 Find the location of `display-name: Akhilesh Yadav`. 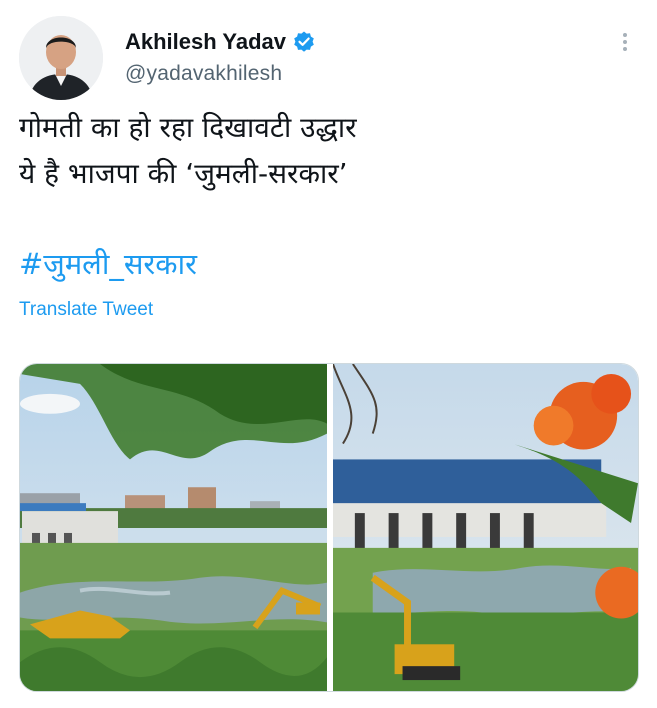

display-name: Akhilesh Yadav is located at coordinates (205, 42).